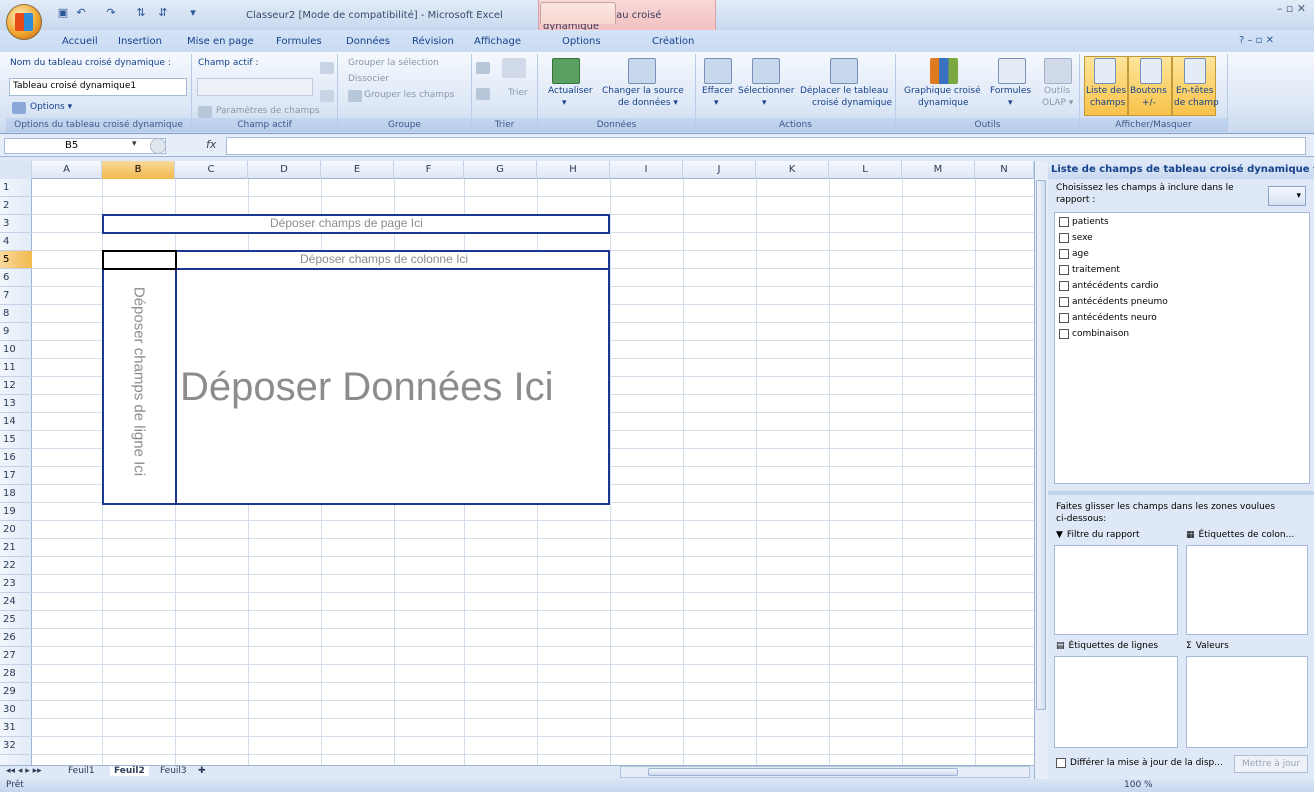  Describe the element at coordinates (1116, 702) in the screenshot. I see `row-labels-zone` at that location.